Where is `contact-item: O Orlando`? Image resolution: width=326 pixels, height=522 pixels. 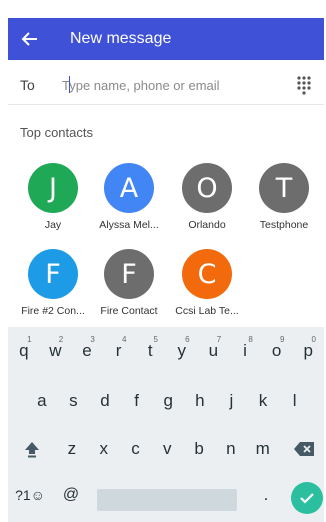 contact-item: O Orlando is located at coordinates (207, 197).